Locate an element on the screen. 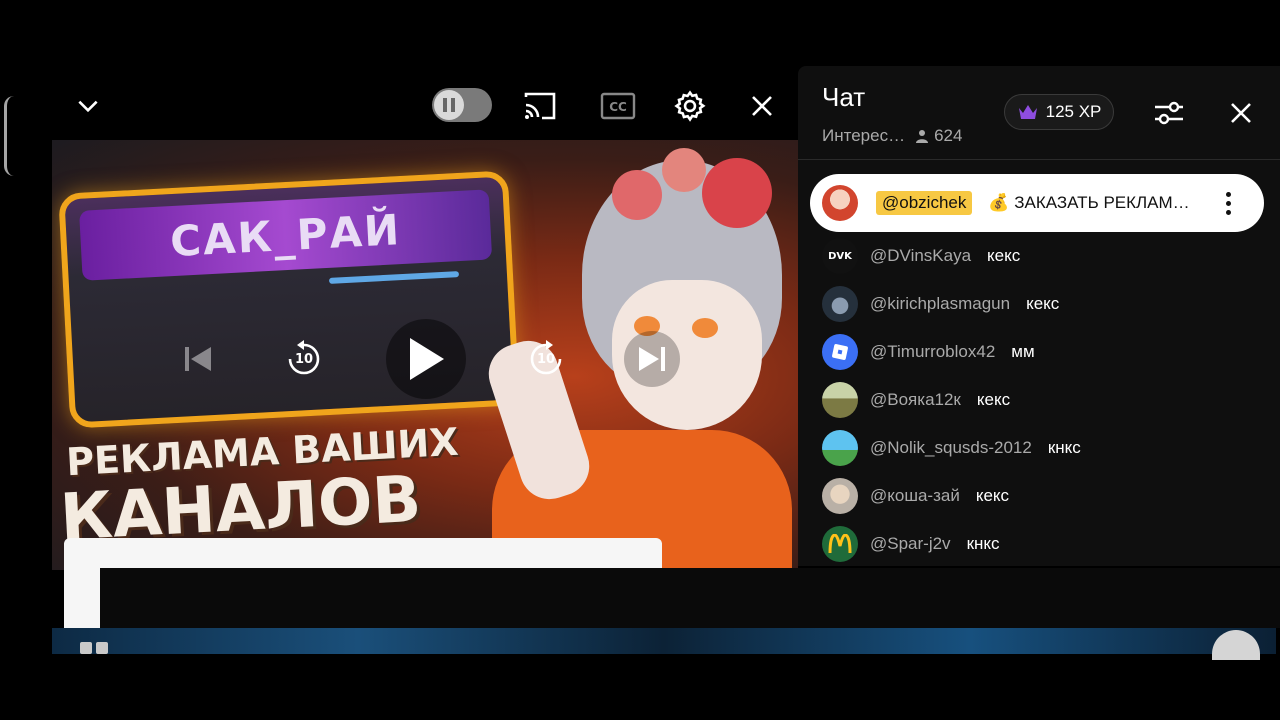 The height and width of the screenshot is (720, 1280). chat-message-author: @Timurroblox42 is located at coordinates (932, 352).